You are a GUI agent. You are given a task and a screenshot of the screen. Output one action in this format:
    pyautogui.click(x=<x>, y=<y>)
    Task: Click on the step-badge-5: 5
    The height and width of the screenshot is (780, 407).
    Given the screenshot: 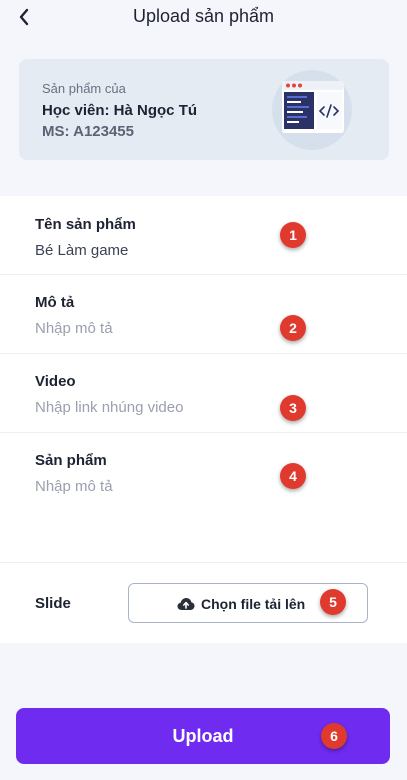 What is the action you would take?
    pyautogui.click(x=333, y=602)
    